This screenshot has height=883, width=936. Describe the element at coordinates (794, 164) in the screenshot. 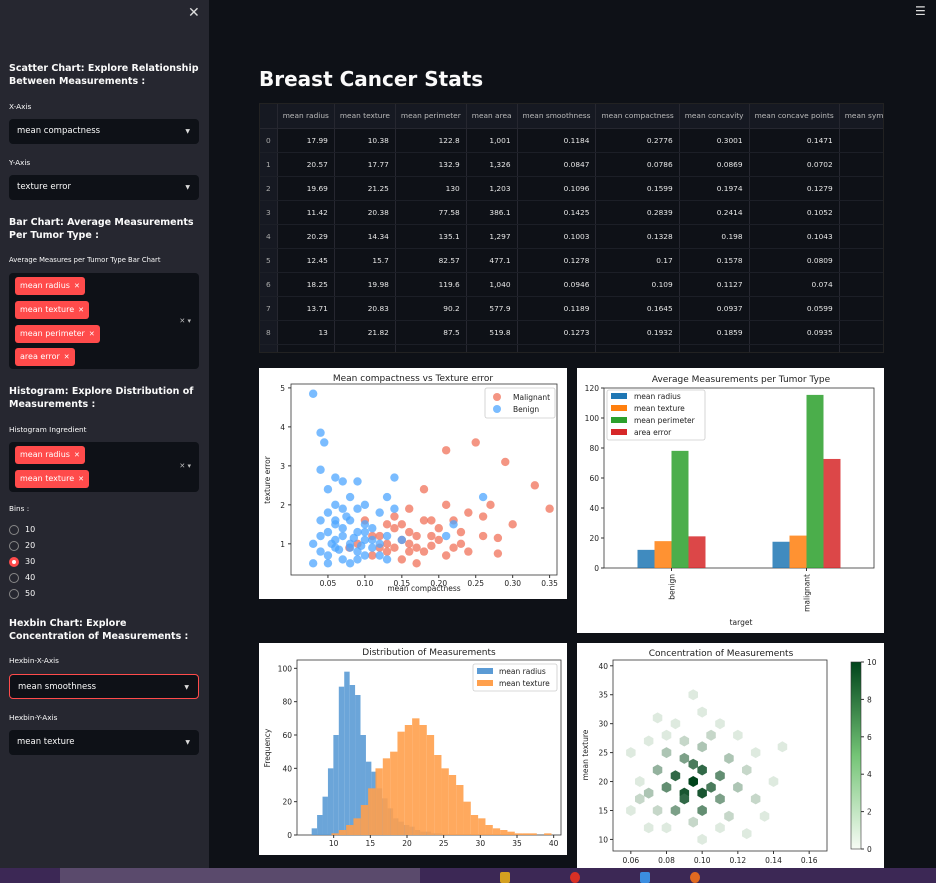

I see `table-cell: 0.0702` at that location.